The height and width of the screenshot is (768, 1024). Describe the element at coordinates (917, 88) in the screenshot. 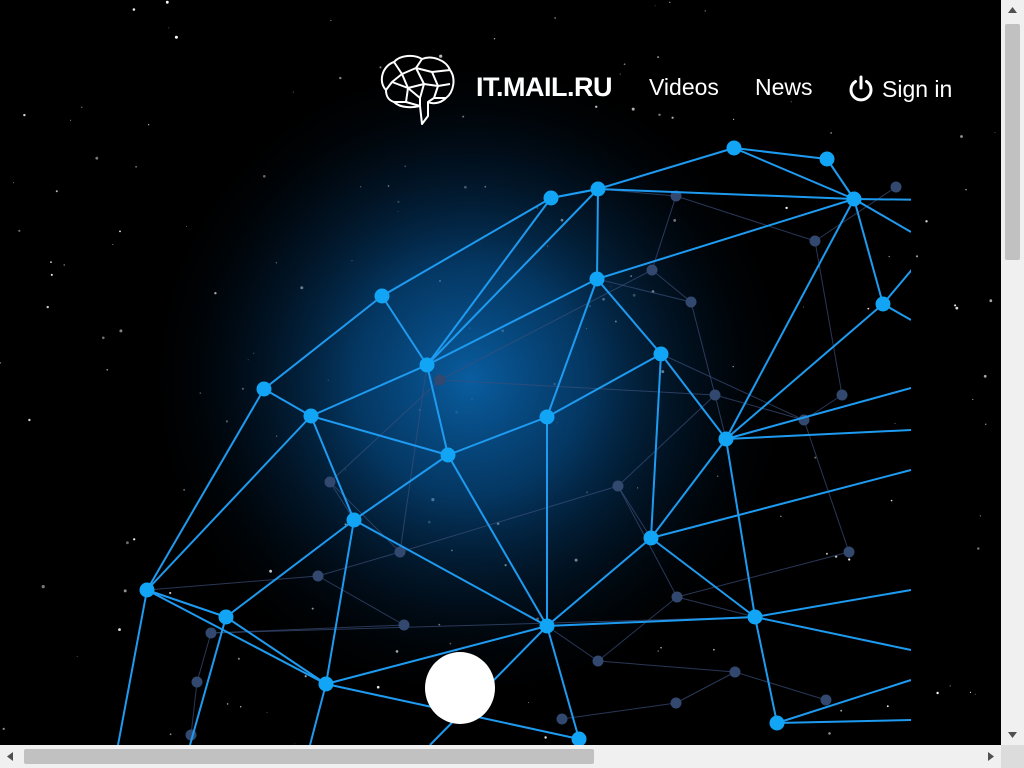

I see `sign-in-label: Sign in` at that location.